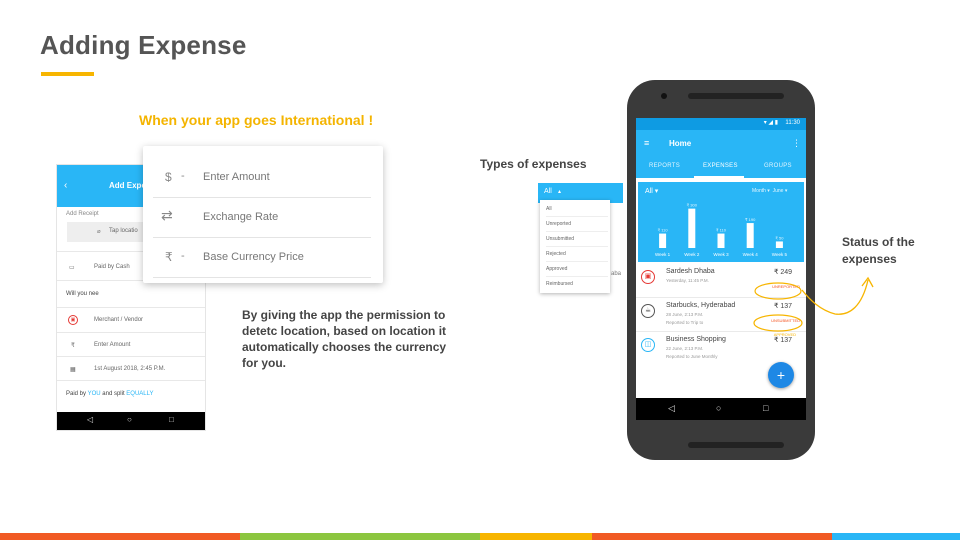  I want to click on split-line: Paid by YOU and split EQUALLY, so click(110, 394).